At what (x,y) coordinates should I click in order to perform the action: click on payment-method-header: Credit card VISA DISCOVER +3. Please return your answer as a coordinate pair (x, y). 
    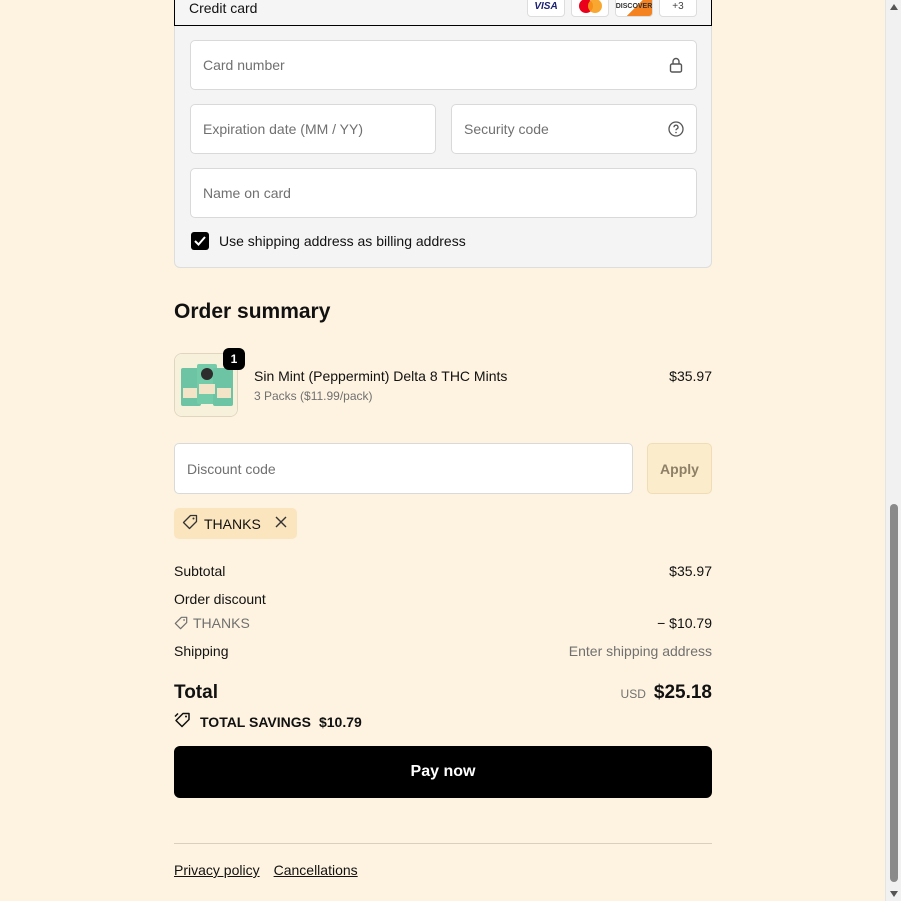
    Looking at the image, I should click on (443, 13).